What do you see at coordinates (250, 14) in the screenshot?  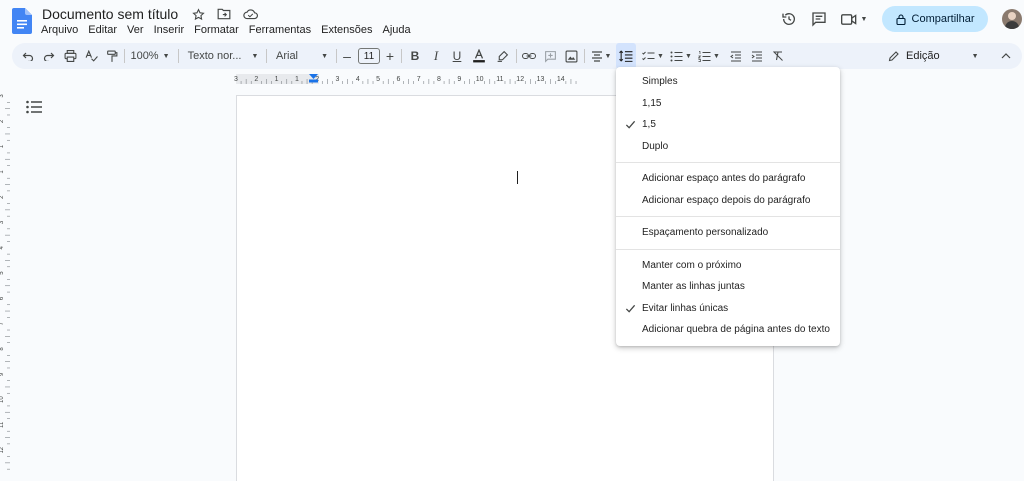 I see `cloud-saved-icon` at bounding box center [250, 14].